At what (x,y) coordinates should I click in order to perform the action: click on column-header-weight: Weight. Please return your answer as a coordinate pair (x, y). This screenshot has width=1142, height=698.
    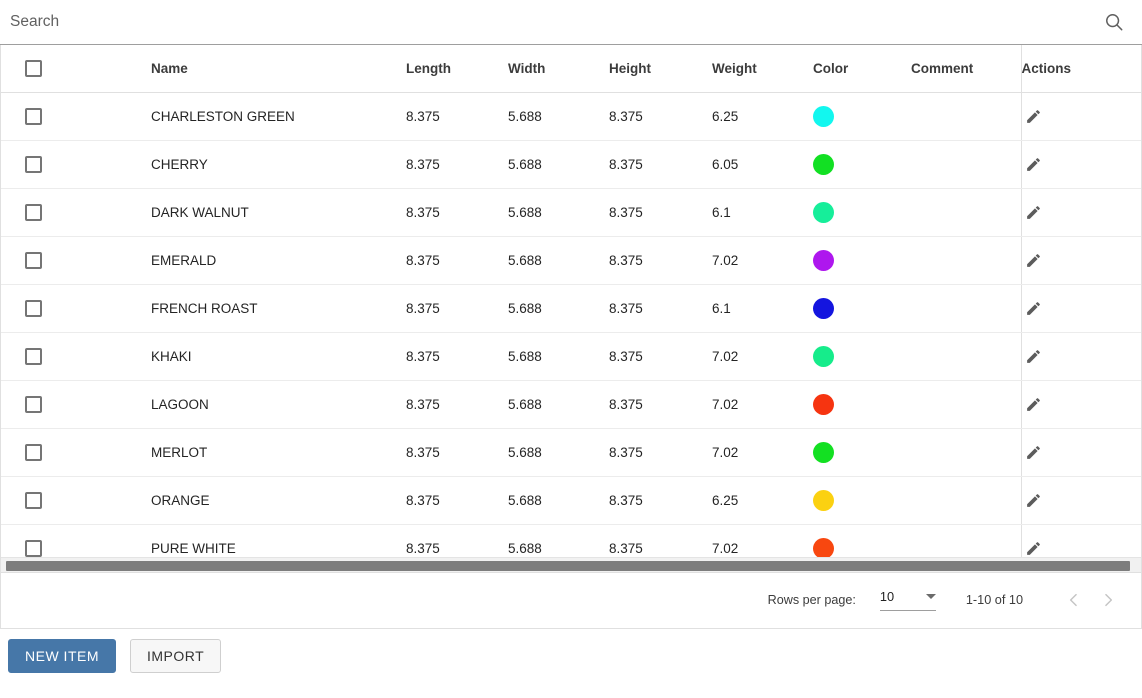
    Looking at the image, I should click on (762, 69).